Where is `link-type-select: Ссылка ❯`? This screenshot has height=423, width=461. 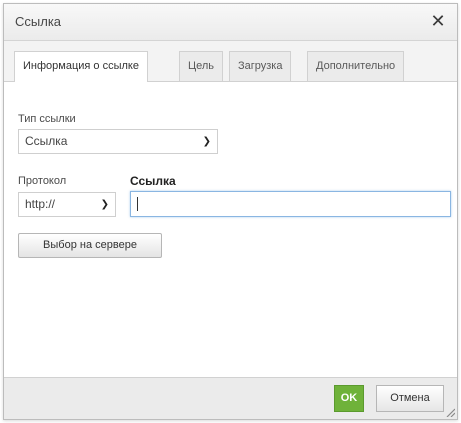 link-type-select: Ссылка ❯ is located at coordinates (118, 141).